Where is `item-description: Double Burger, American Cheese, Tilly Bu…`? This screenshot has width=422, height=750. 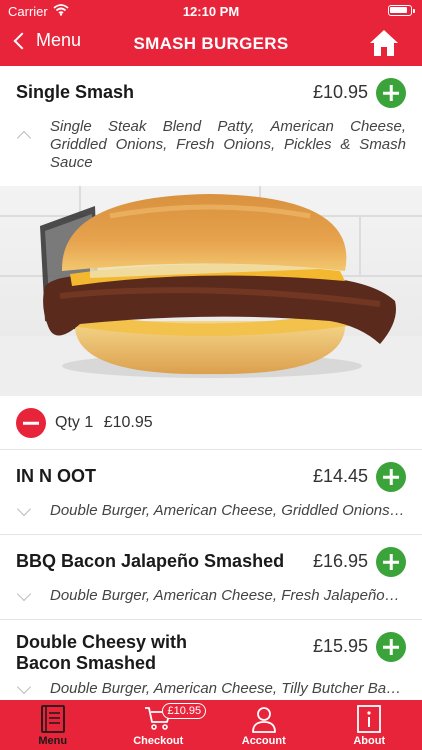
item-description: Double Burger, American Cheese, Tilly Bu… is located at coordinates (228, 688).